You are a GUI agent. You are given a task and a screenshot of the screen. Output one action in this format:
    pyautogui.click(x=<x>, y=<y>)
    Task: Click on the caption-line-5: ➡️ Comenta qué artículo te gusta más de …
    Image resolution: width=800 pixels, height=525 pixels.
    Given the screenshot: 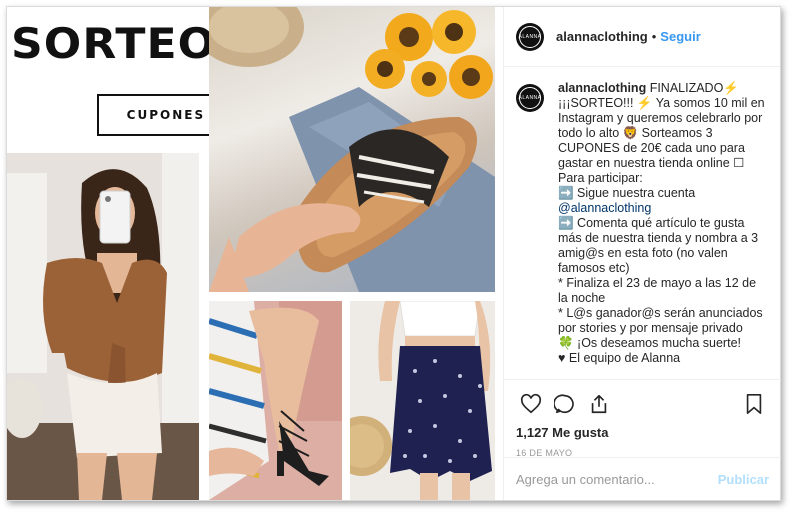 What is the action you would take?
    pyautogui.click(x=660, y=245)
    